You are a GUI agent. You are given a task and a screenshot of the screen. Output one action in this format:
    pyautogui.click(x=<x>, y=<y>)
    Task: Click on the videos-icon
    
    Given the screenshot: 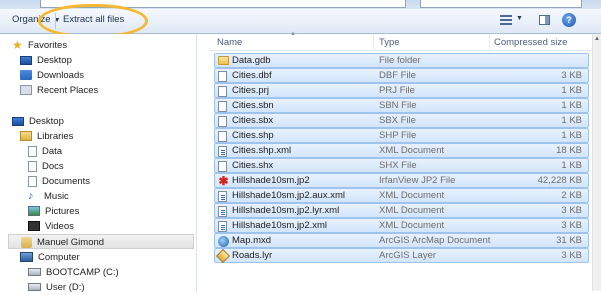 What is the action you would take?
    pyautogui.click(x=34, y=226)
    